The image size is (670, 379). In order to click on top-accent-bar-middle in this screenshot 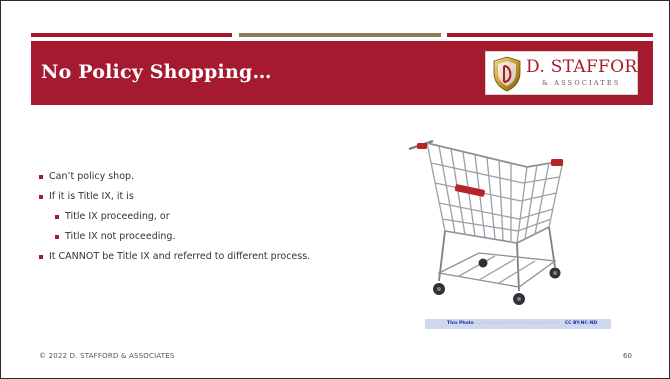, I will do `click(340, 35)`.